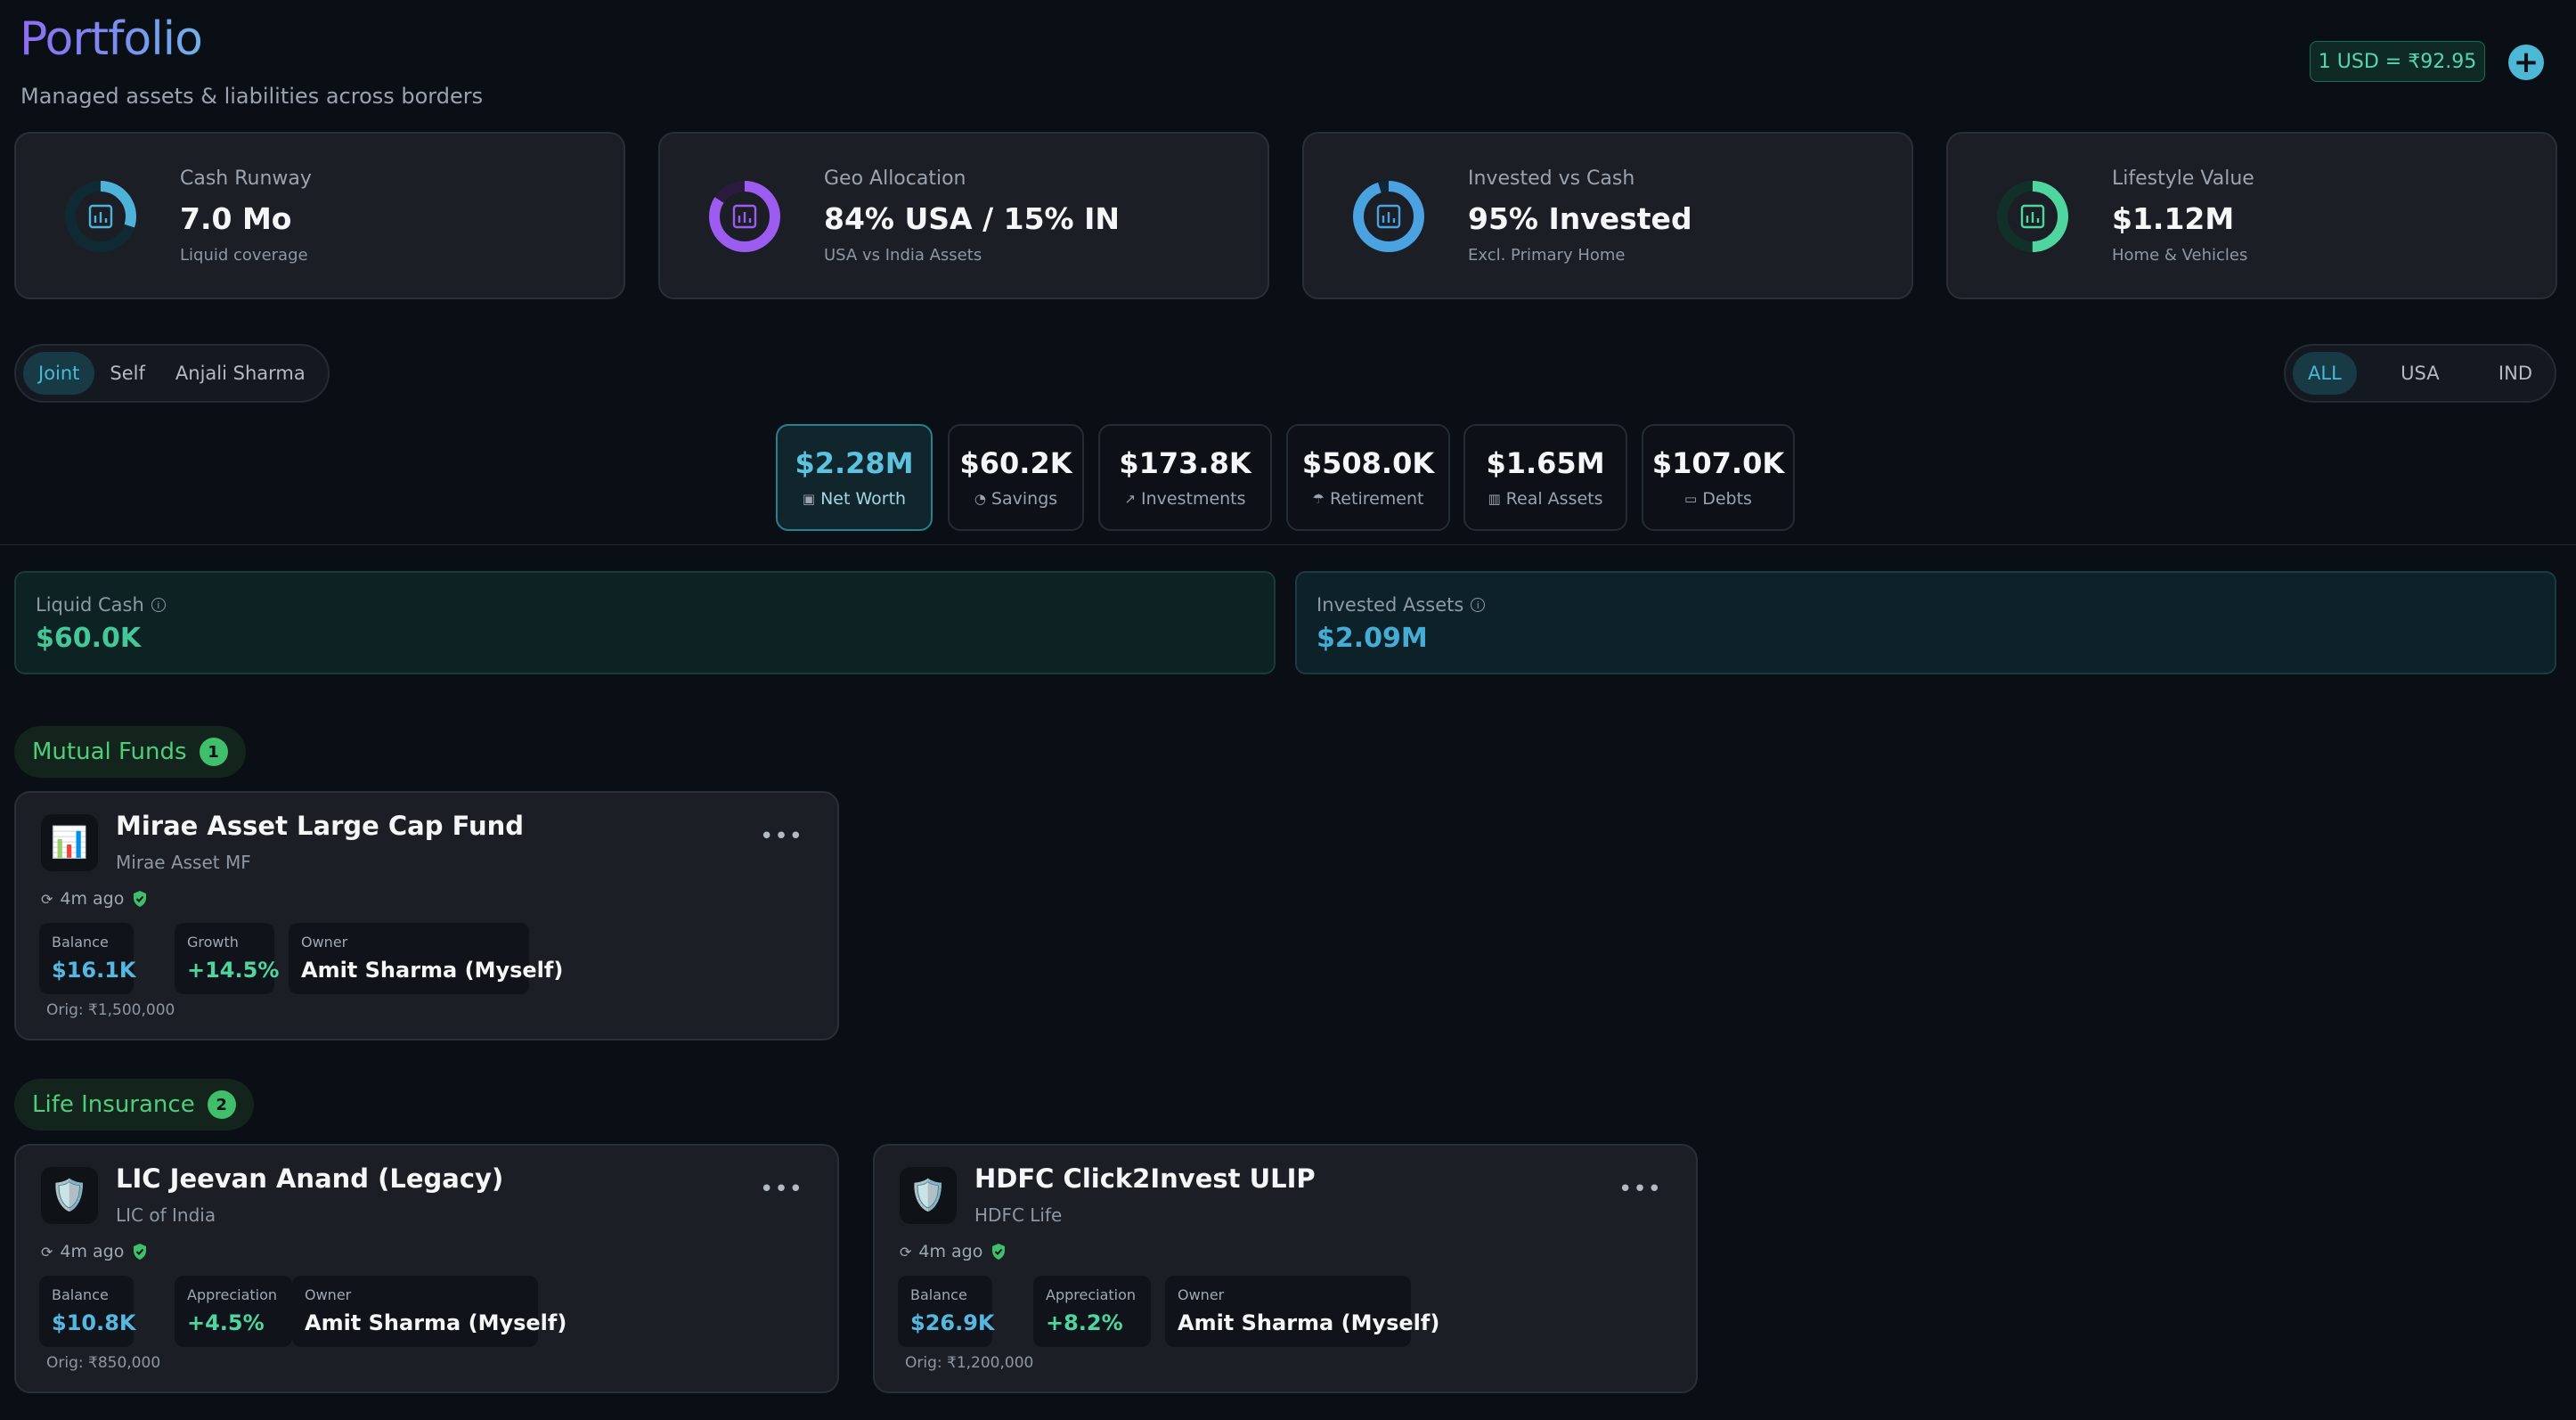 The width and height of the screenshot is (2576, 1420). What do you see at coordinates (809, 499) in the screenshot?
I see `wallet-icon: ▣` at bounding box center [809, 499].